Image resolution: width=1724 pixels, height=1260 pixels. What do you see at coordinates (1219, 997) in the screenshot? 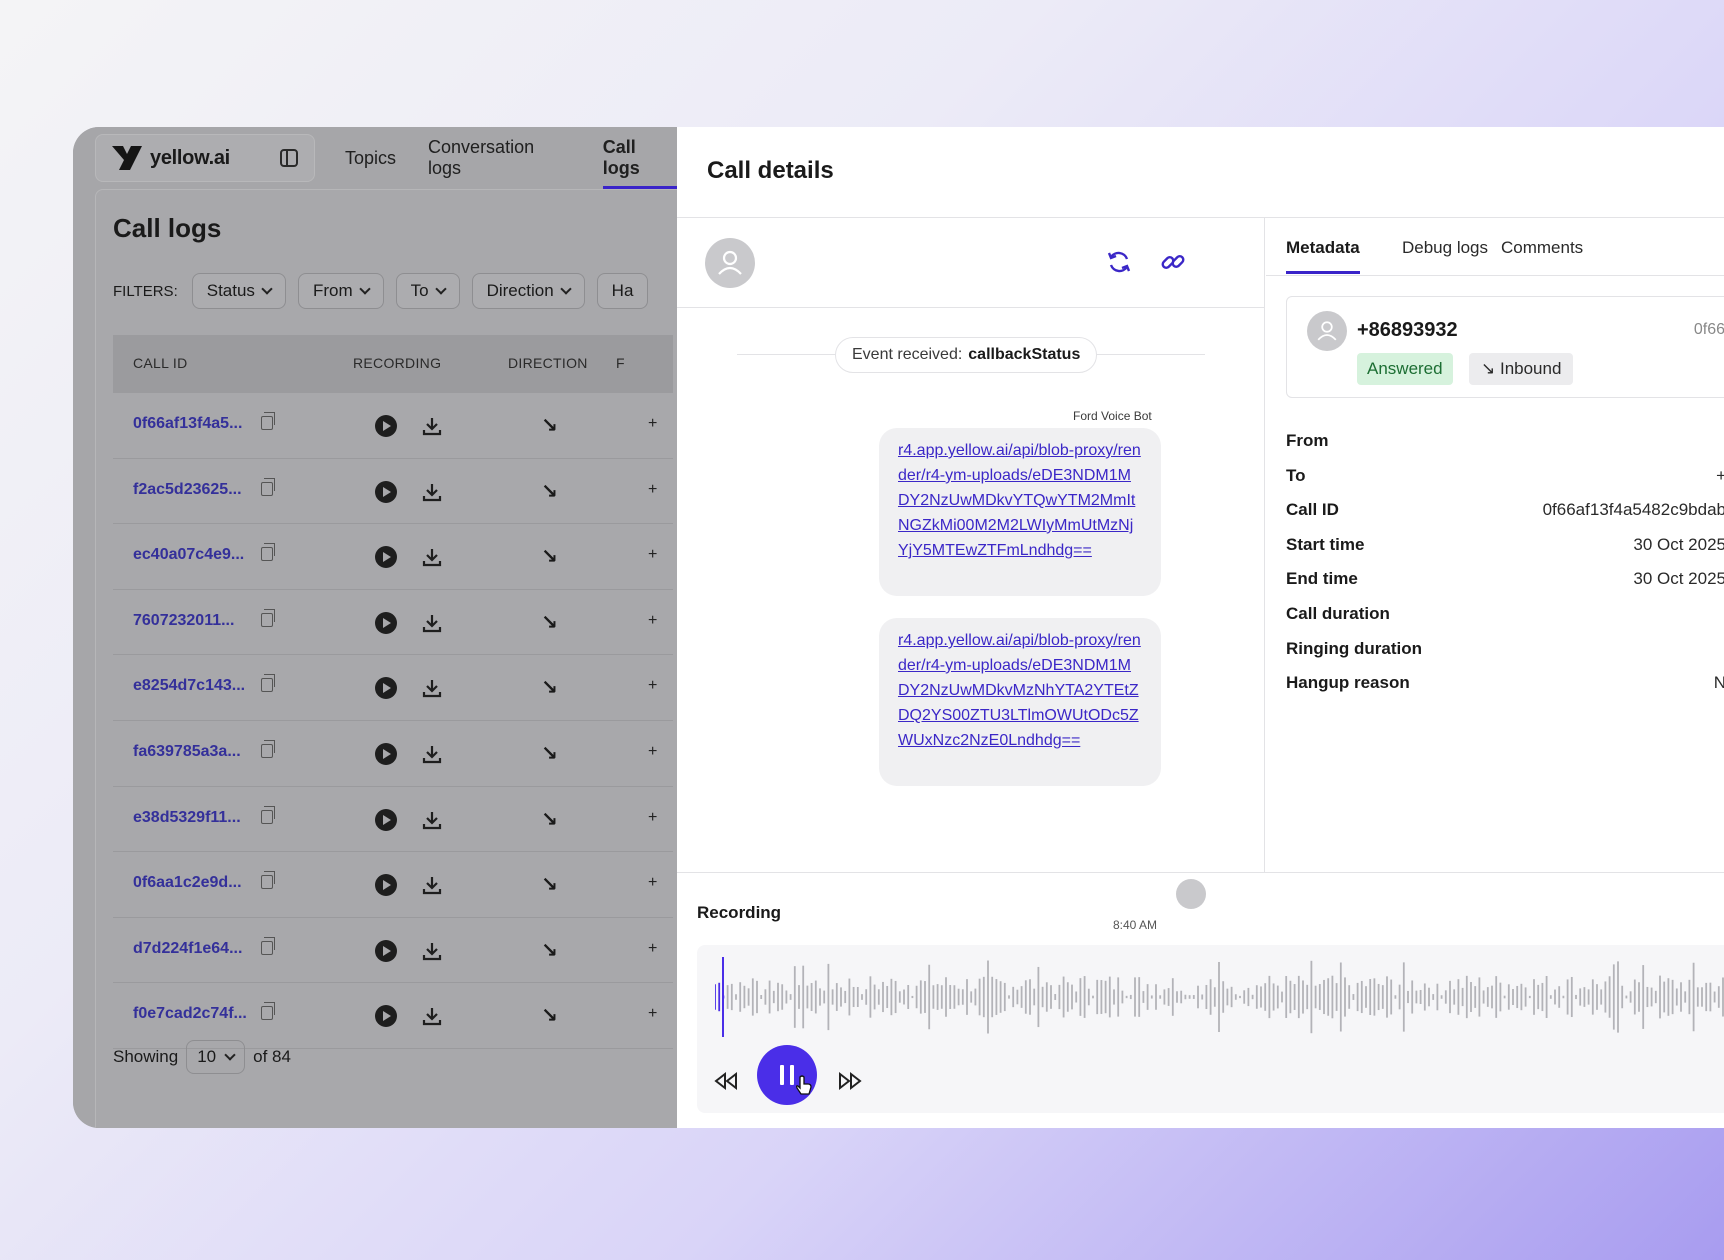
I see `waveform` at bounding box center [1219, 997].